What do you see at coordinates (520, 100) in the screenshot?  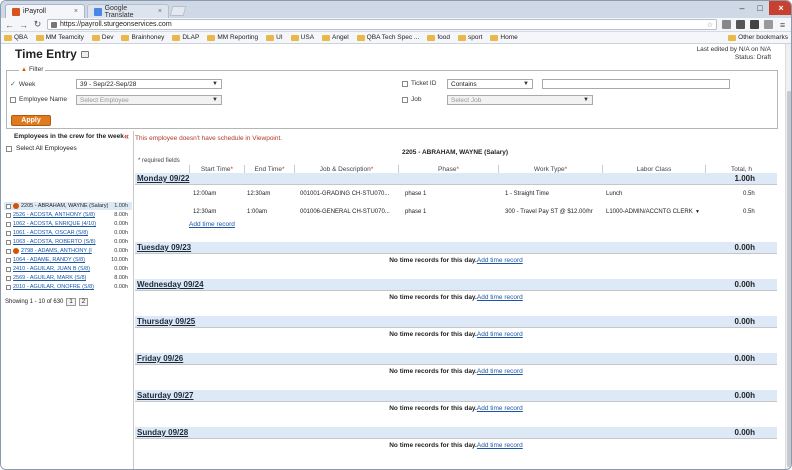 I see `job-select: Select Job ▼` at bounding box center [520, 100].